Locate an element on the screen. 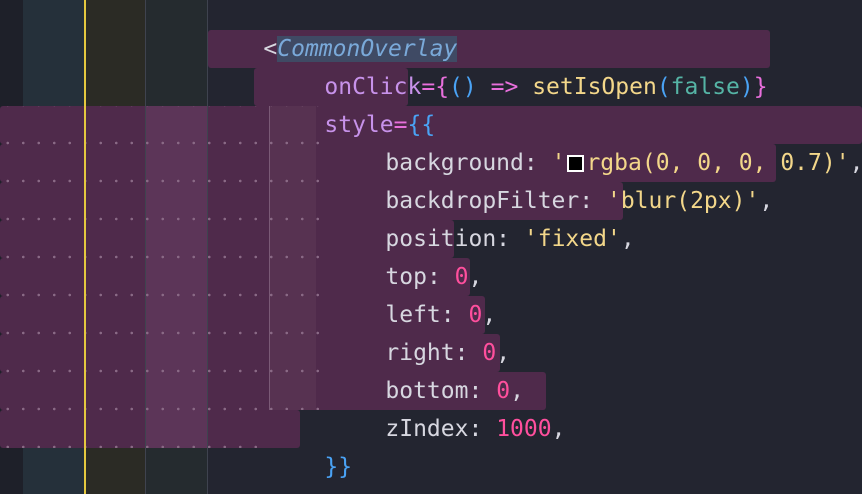 This screenshot has height=494, width=862. code-line: bottom: 0, is located at coordinates (427, 369).